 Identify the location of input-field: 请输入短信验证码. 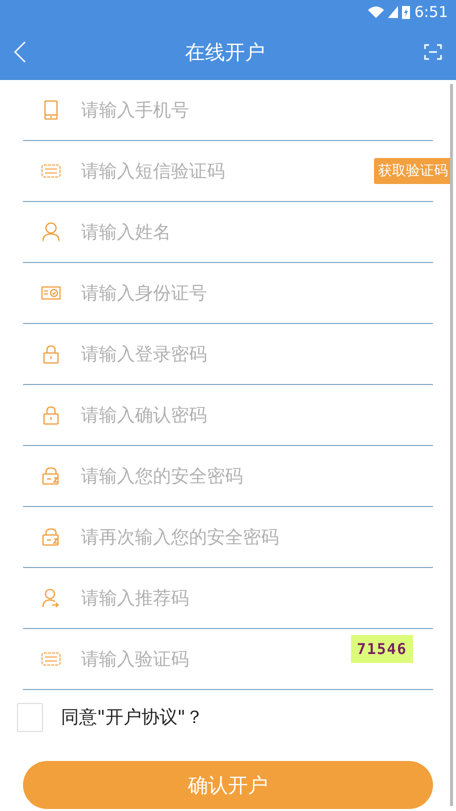
(181, 171).